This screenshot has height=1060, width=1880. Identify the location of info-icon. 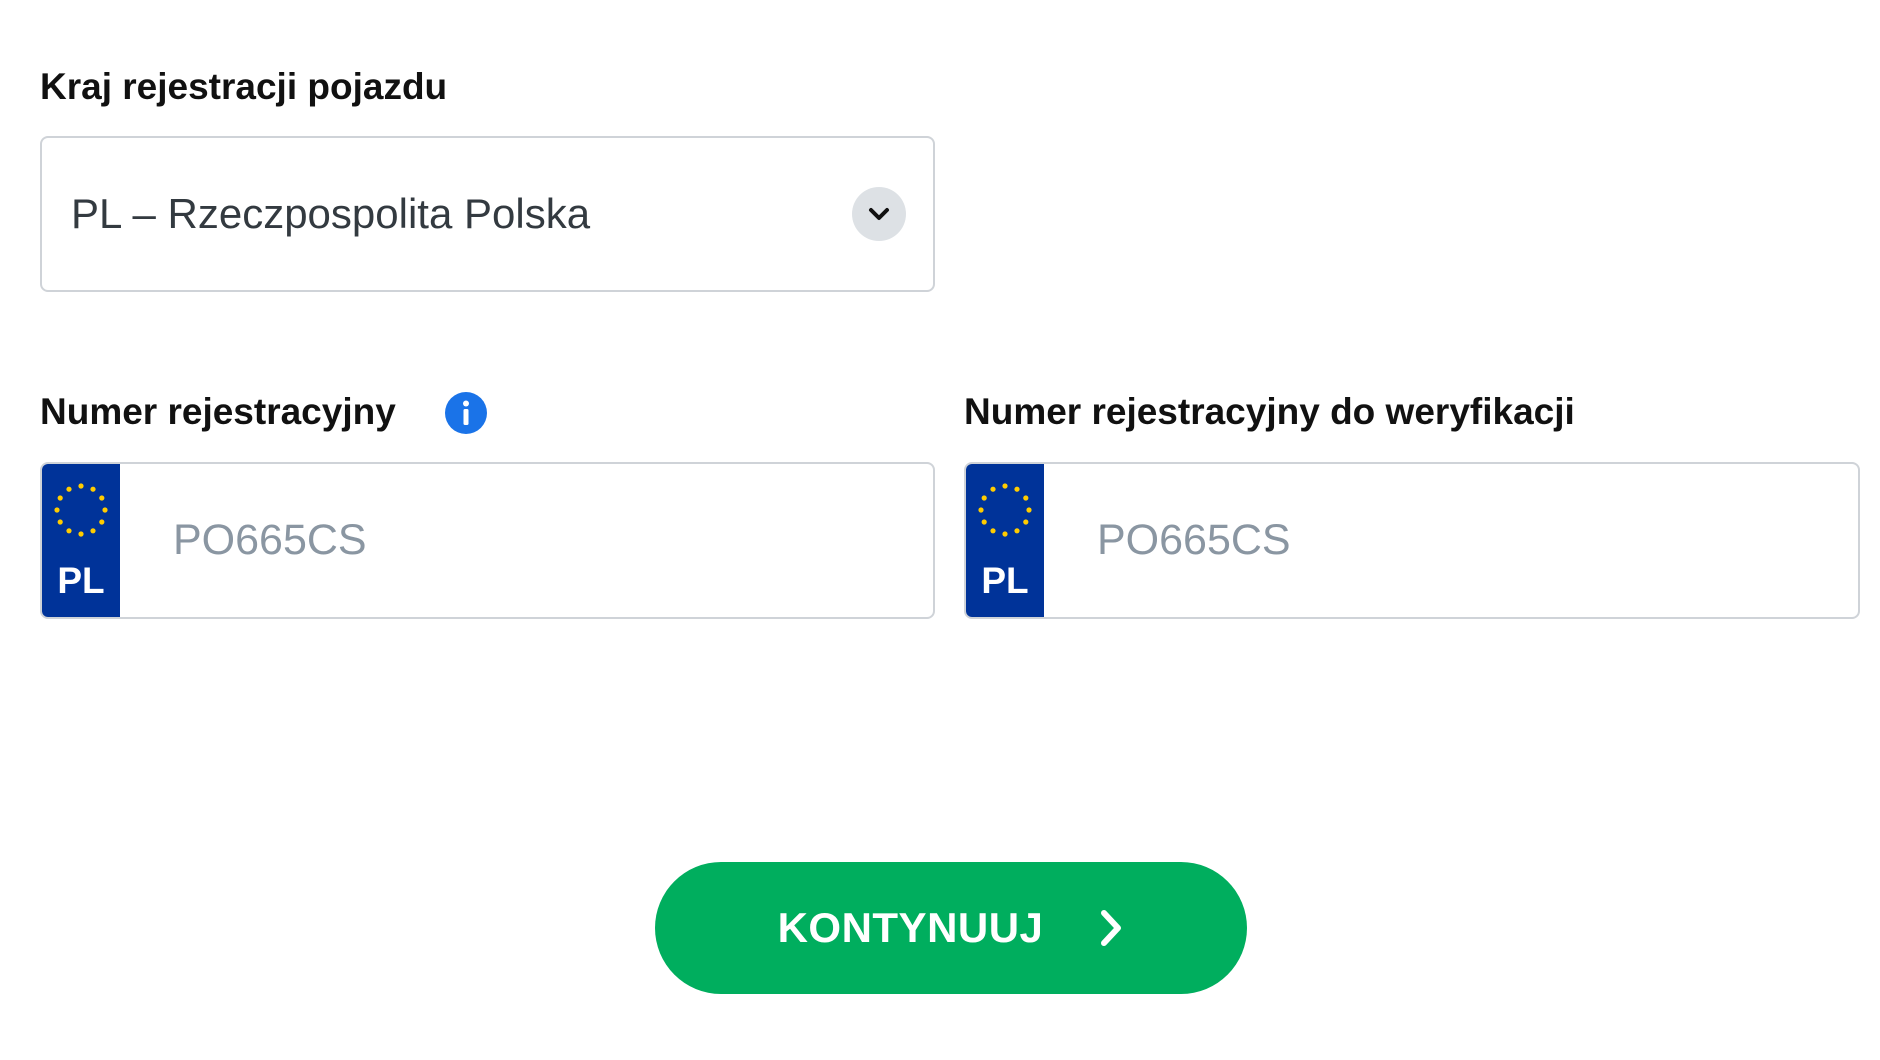
(466, 413).